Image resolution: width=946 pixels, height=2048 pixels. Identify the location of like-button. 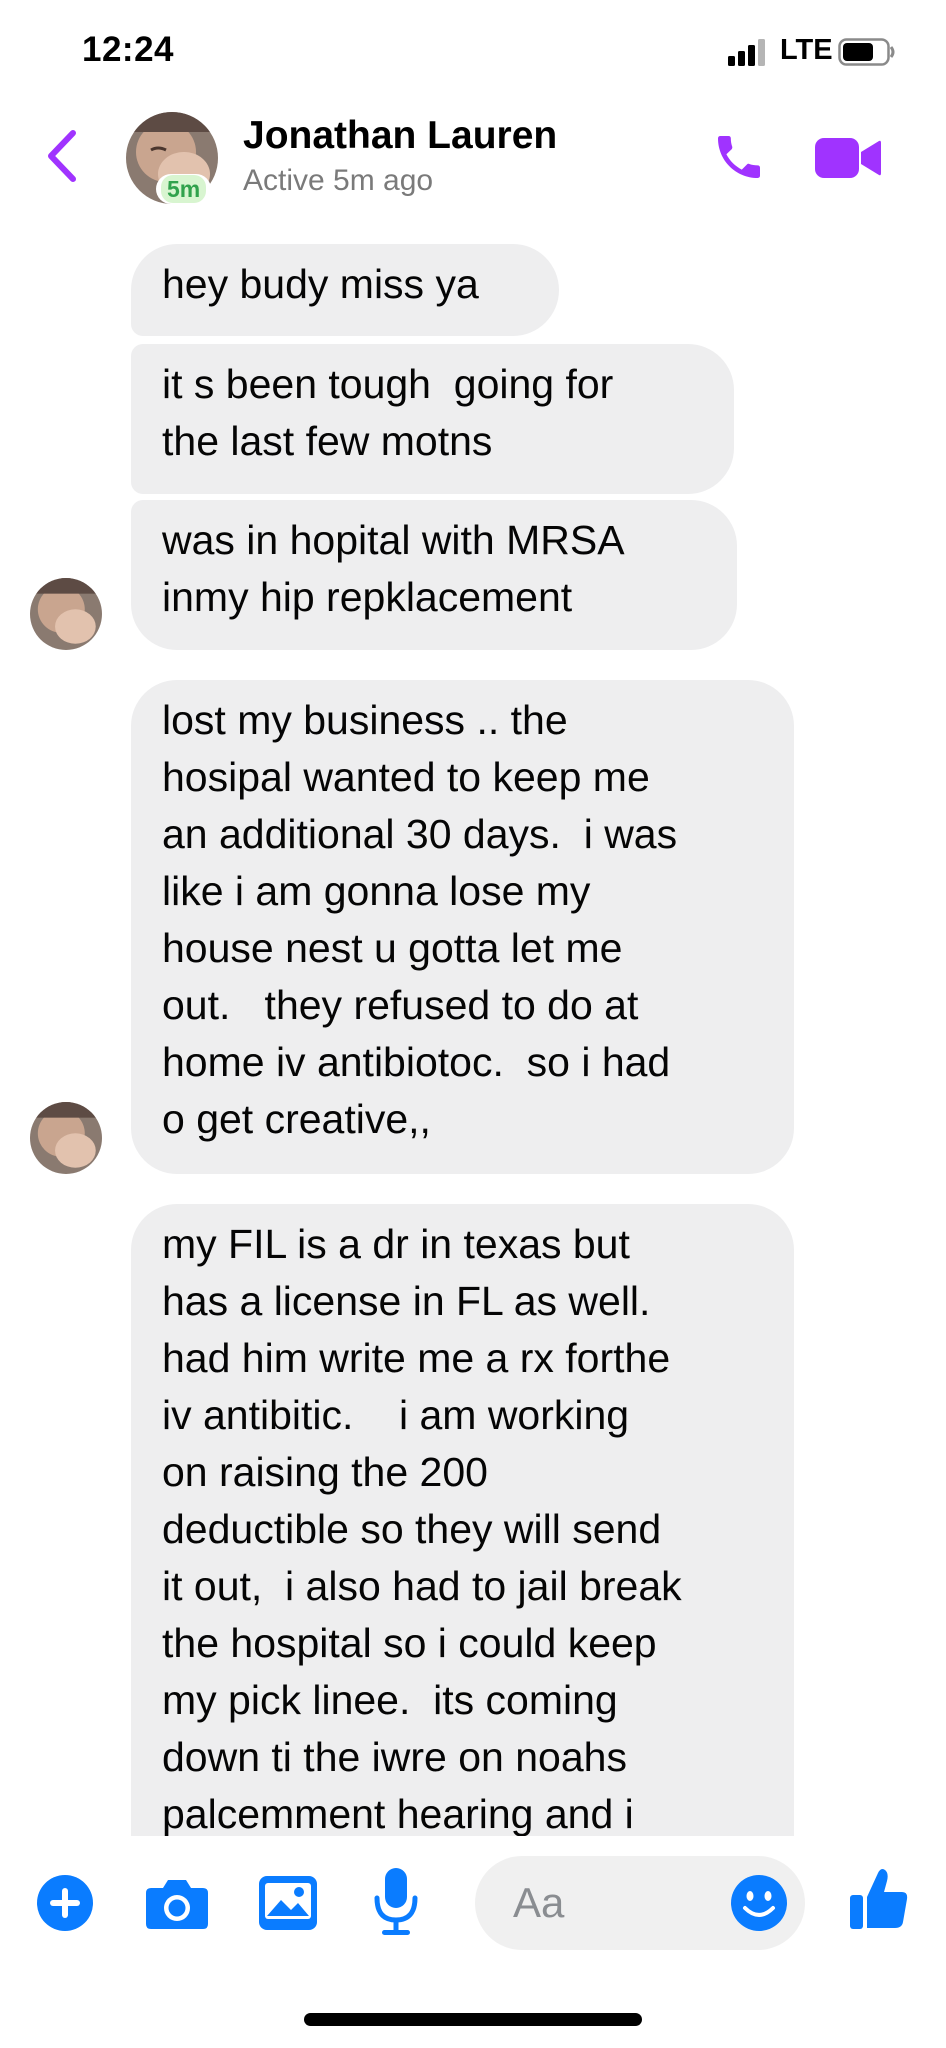
(879, 1898).